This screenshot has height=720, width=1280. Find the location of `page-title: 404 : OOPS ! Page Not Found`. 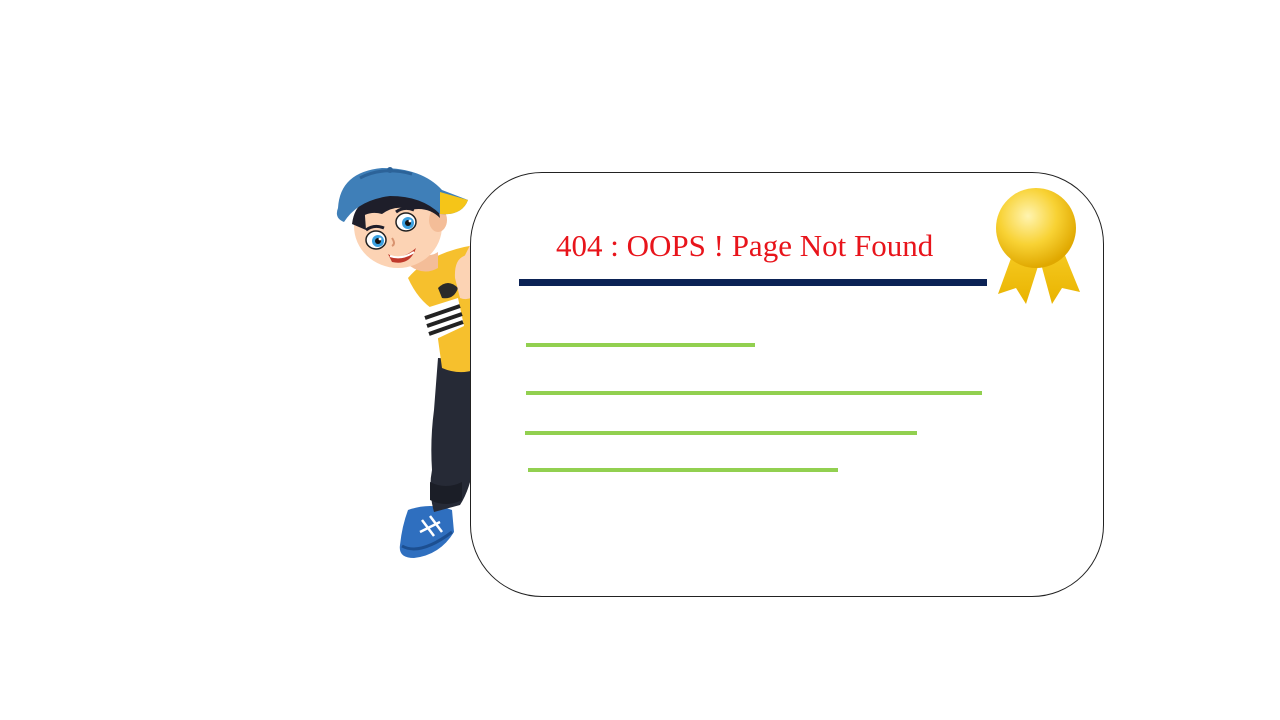

page-title: 404 : OOPS ! Page Not Found is located at coordinates (745, 245).